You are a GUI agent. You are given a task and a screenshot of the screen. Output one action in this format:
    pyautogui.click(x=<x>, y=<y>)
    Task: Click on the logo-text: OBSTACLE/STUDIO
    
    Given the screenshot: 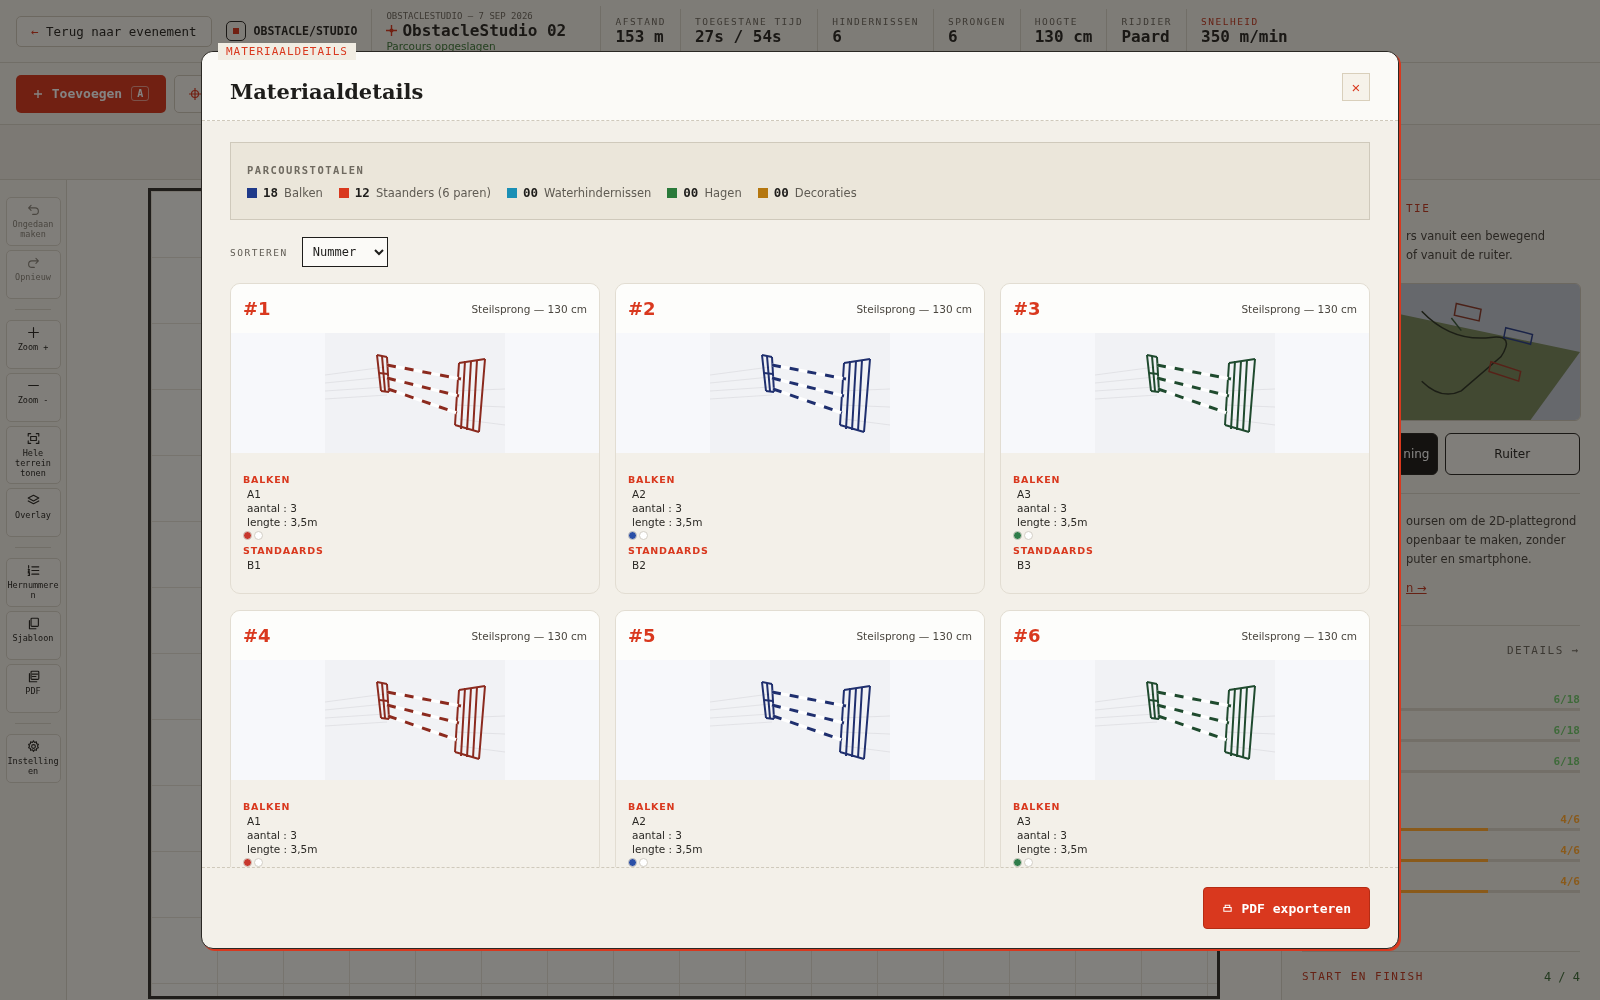 What is the action you would take?
    pyautogui.click(x=305, y=31)
    